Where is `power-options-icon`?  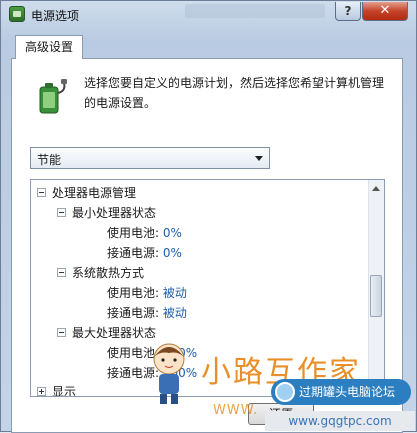
power-options-icon is located at coordinates (17, 14).